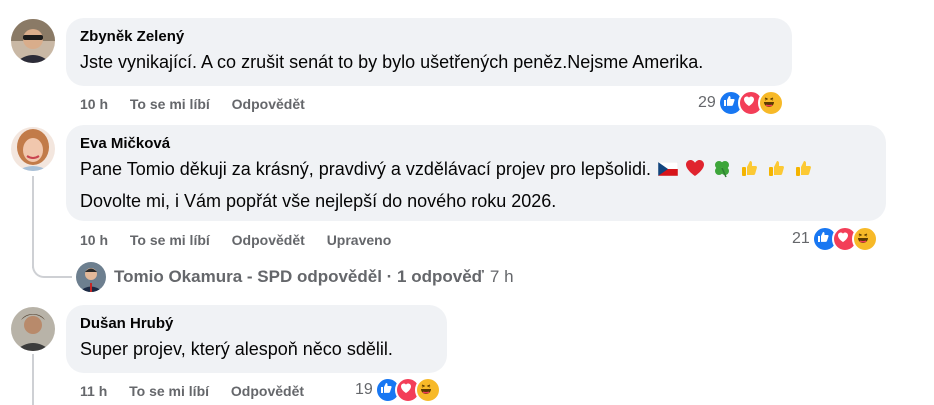 This screenshot has height=405, width=934. Describe the element at coordinates (501, 276) in the screenshot. I see `reply-summary-time: 7 h` at that location.